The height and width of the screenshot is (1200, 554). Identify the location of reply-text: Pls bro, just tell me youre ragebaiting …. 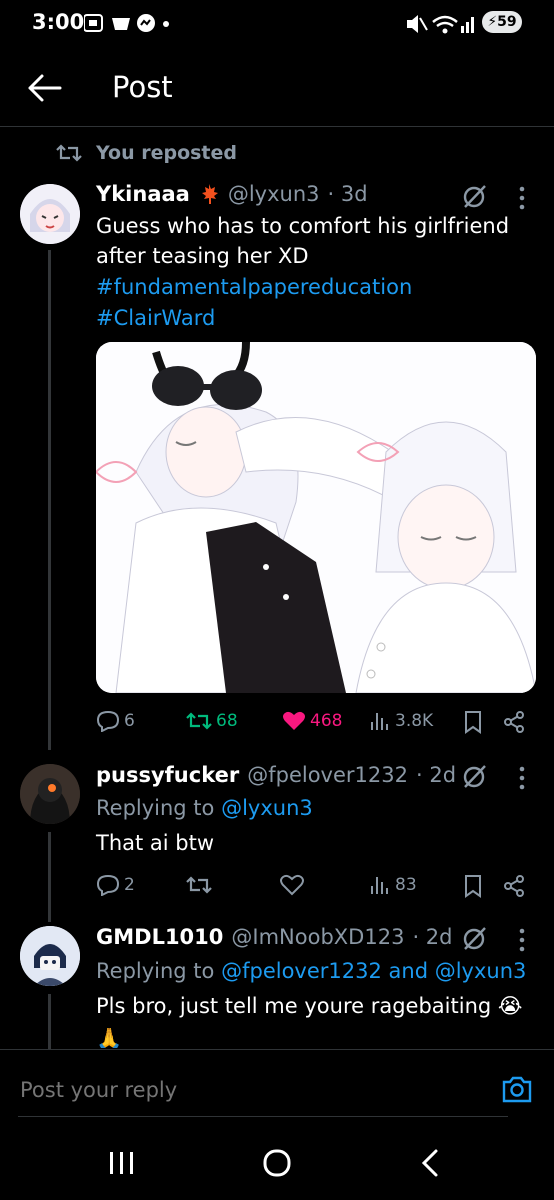
(309, 1006).